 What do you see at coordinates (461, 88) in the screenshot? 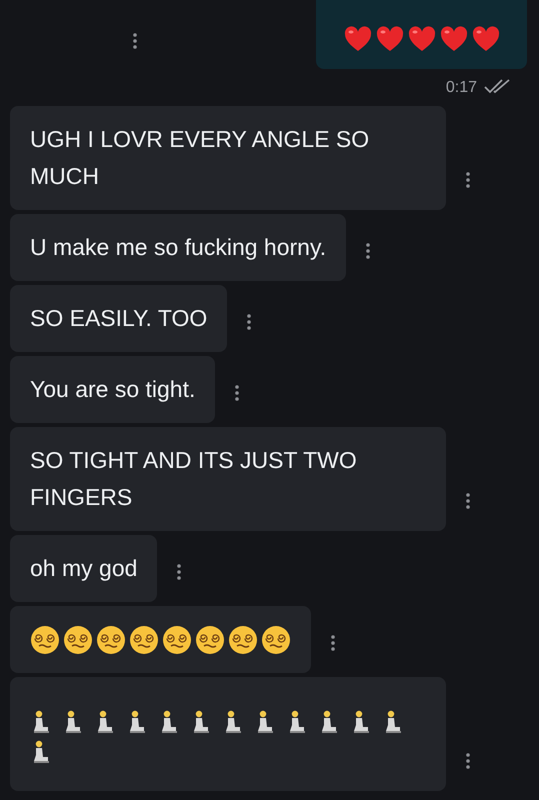
I see `message-time: 0:17` at bounding box center [461, 88].